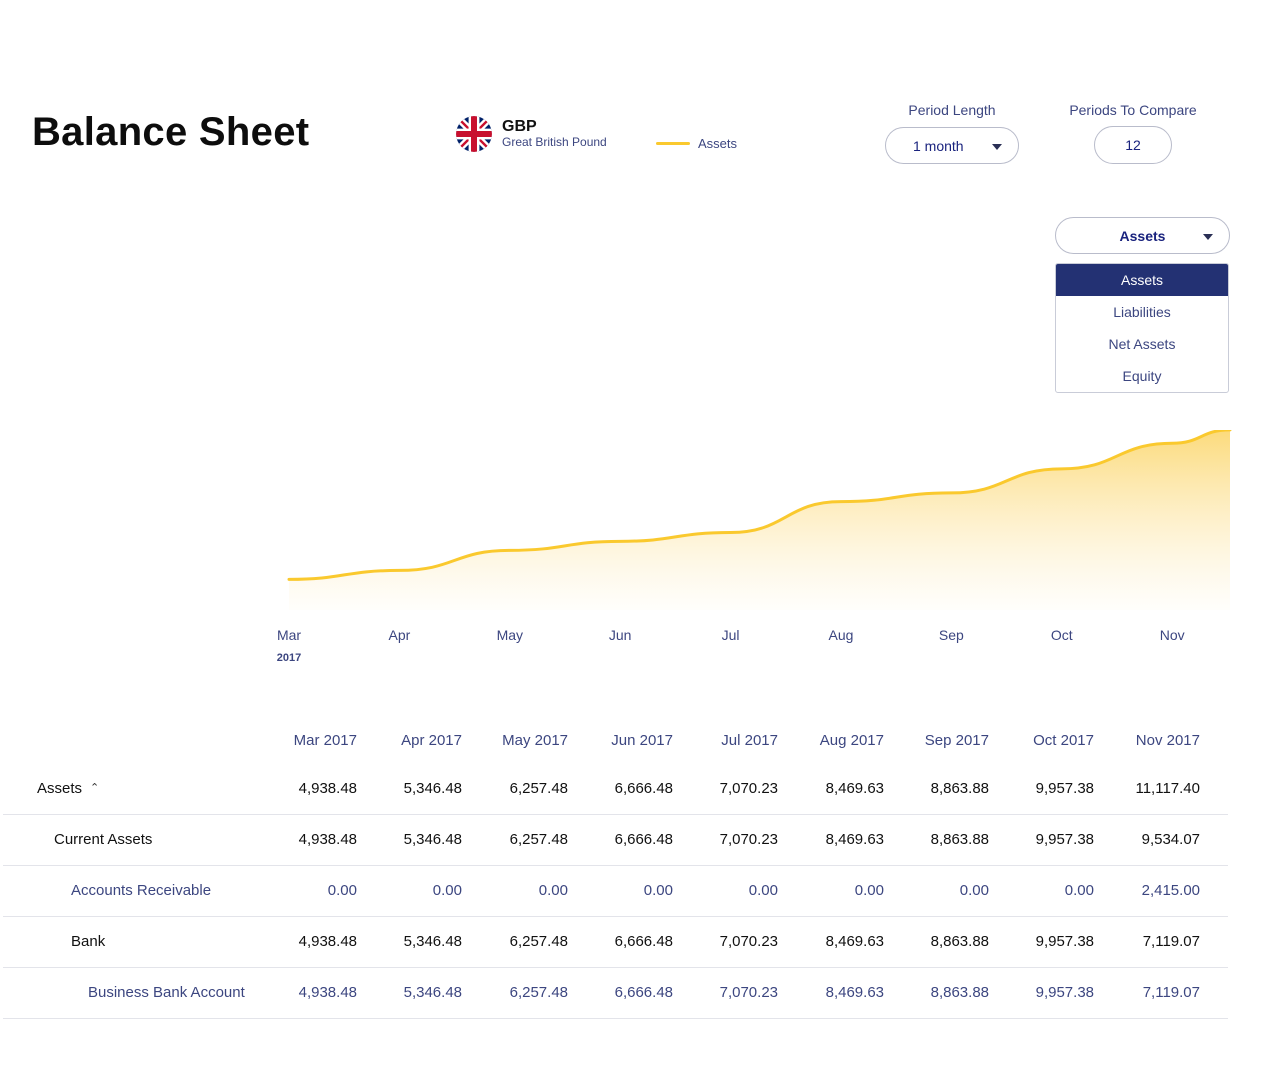 The width and height of the screenshot is (1280, 1075). I want to click on periods-to-compare-value: 12, so click(1133, 145).